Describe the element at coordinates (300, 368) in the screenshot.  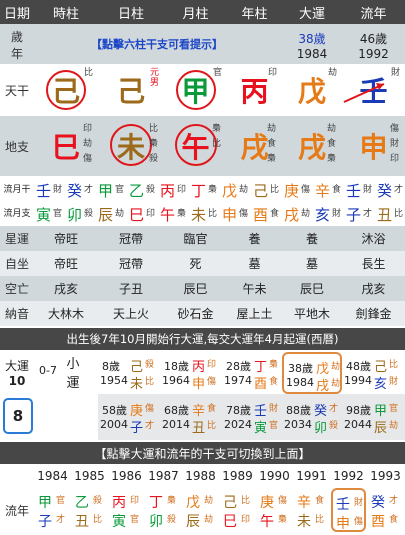
I see `dayun-age: 38歲` at that location.